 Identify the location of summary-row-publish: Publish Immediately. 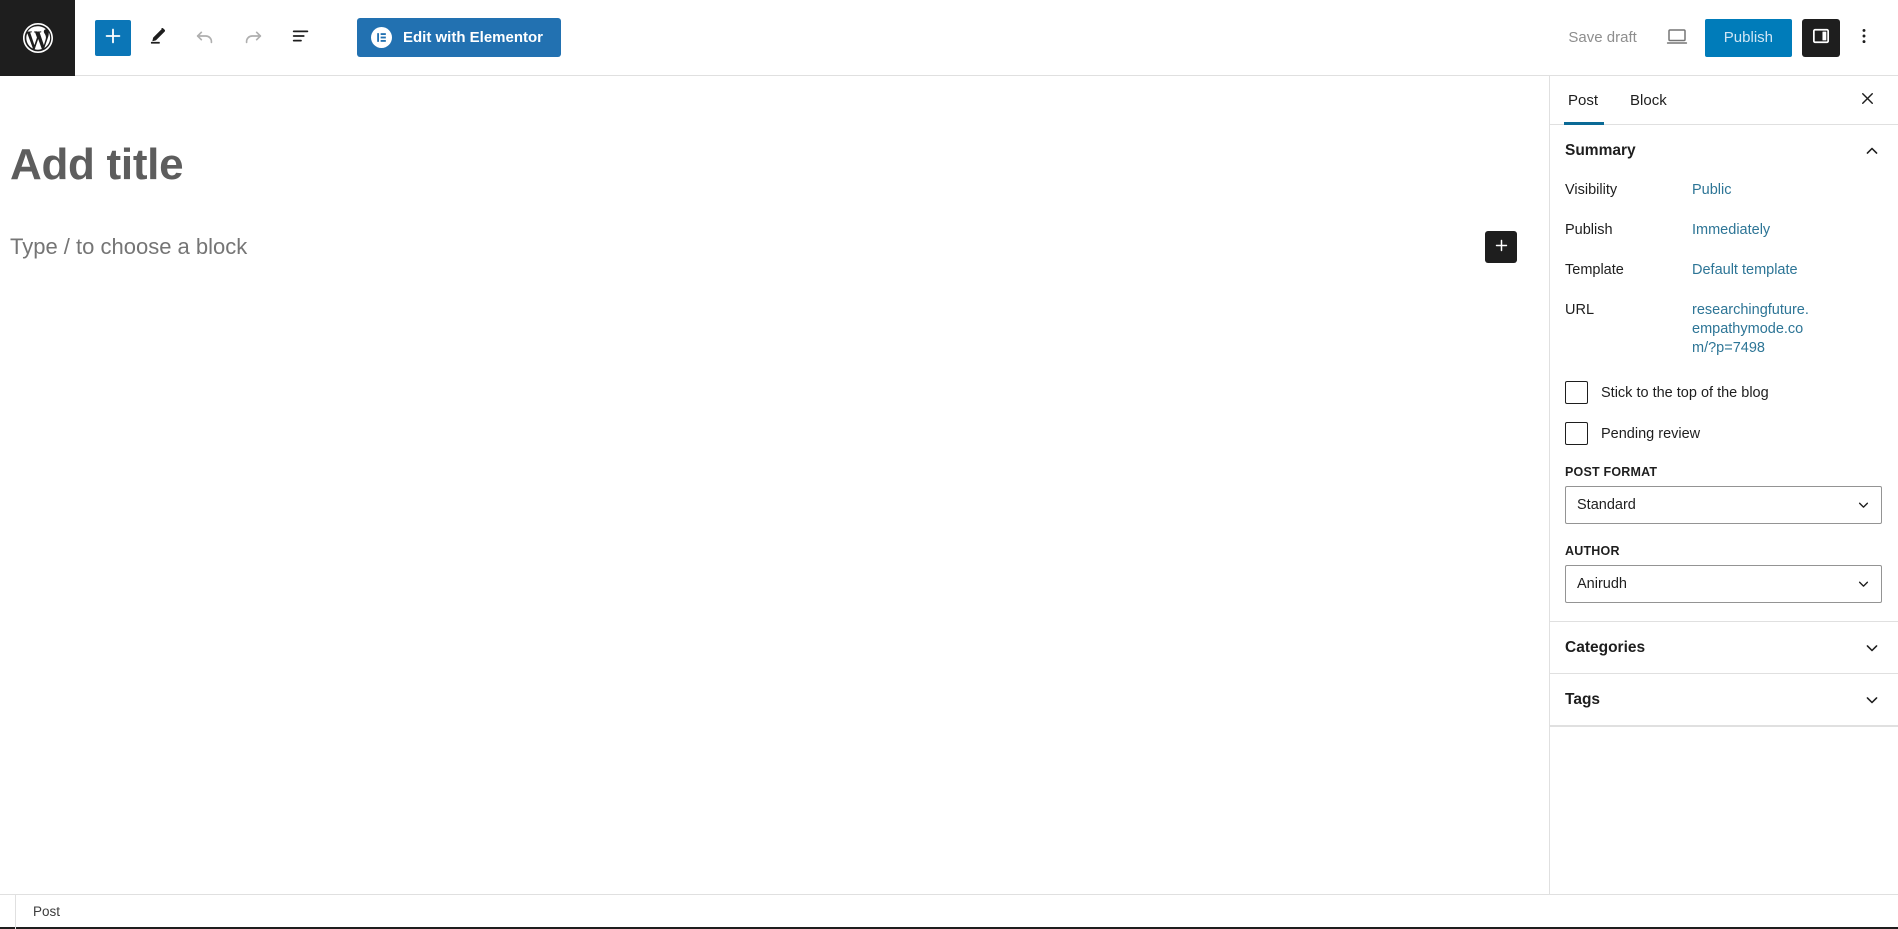
(1723, 236).